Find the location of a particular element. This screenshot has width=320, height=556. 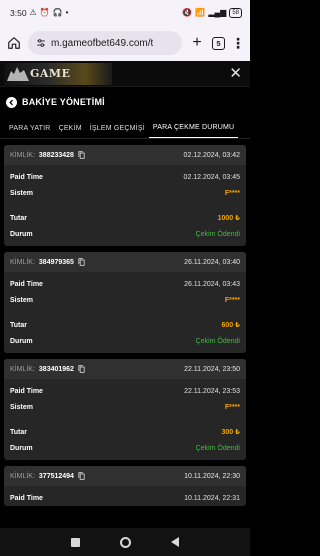

wolf-logo-icon is located at coordinates (18, 73).